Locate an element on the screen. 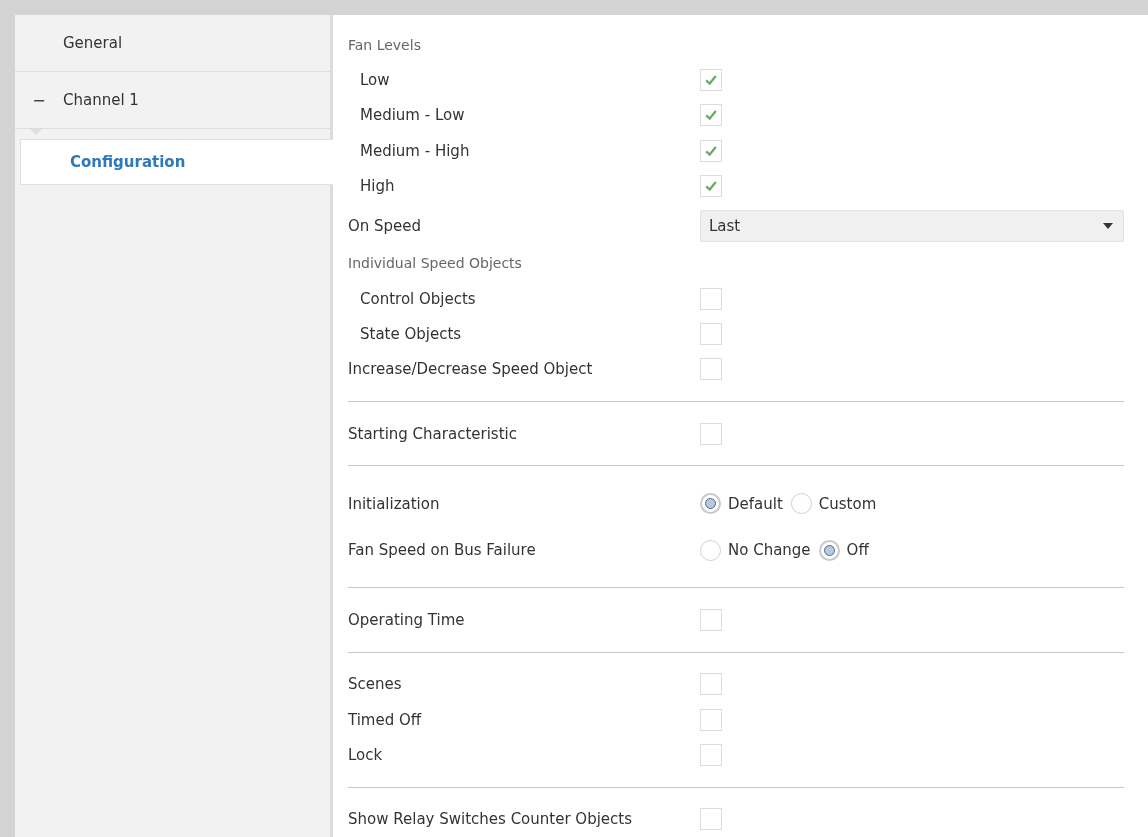 Image resolution: width=1148 pixels, height=837 pixels. radio-label: No Change is located at coordinates (769, 550).